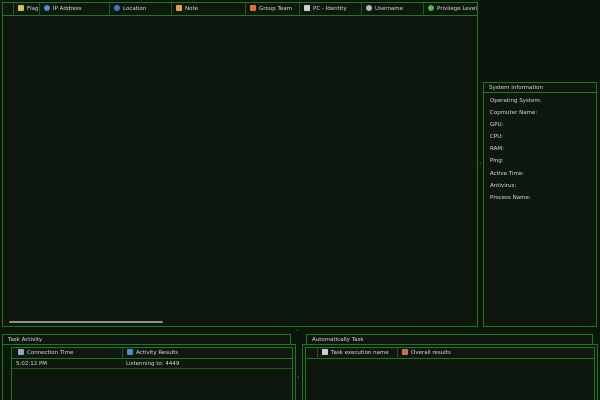  I want to click on column-header-connection-time: Connection Time, so click(68, 353).